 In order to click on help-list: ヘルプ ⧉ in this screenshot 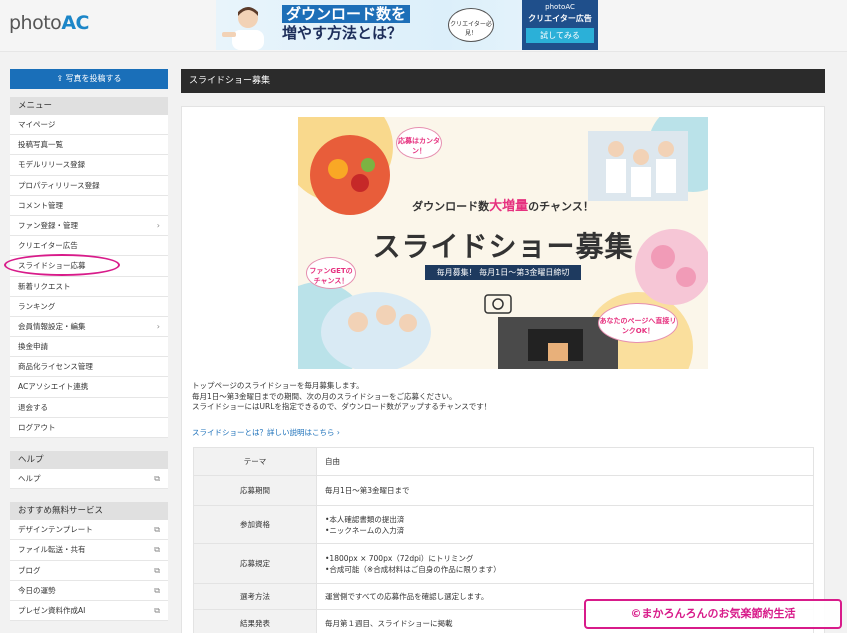, I will do `click(89, 479)`.